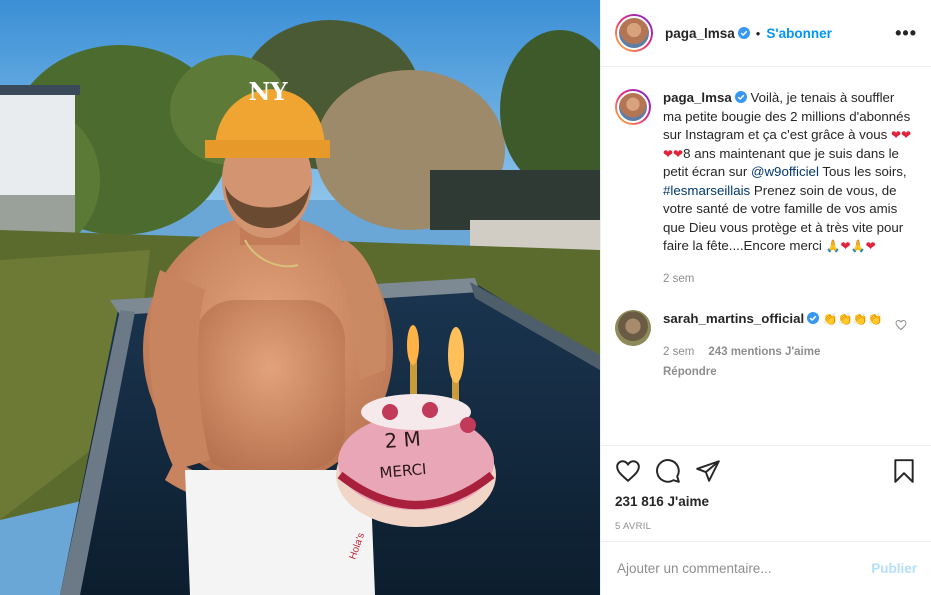 The height and width of the screenshot is (595, 931). Describe the element at coordinates (708, 471) in the screenshot. I see `share-paper-plane-icon` at that location.